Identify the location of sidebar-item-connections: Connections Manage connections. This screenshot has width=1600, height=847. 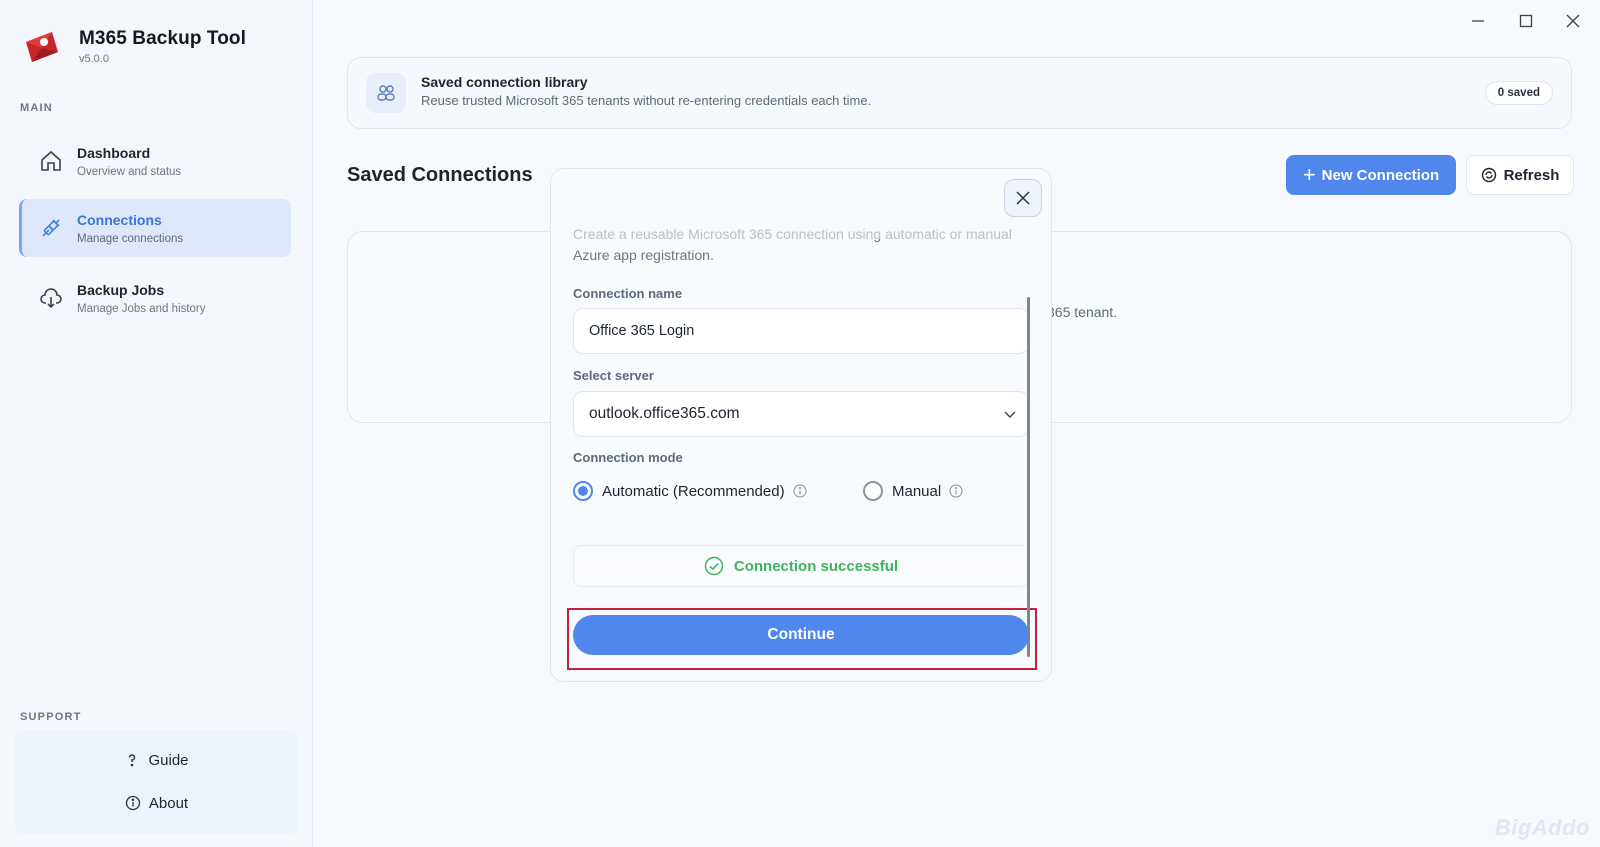
(155, 228).